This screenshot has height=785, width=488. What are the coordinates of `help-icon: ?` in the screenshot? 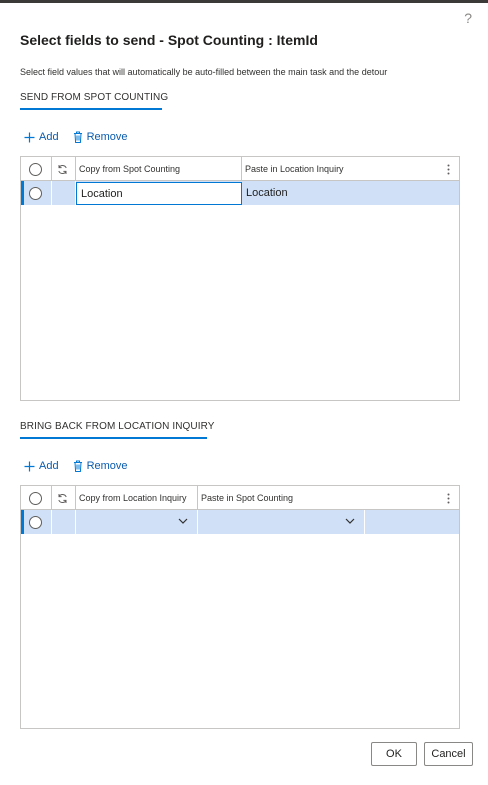 It's located at (468, 18).